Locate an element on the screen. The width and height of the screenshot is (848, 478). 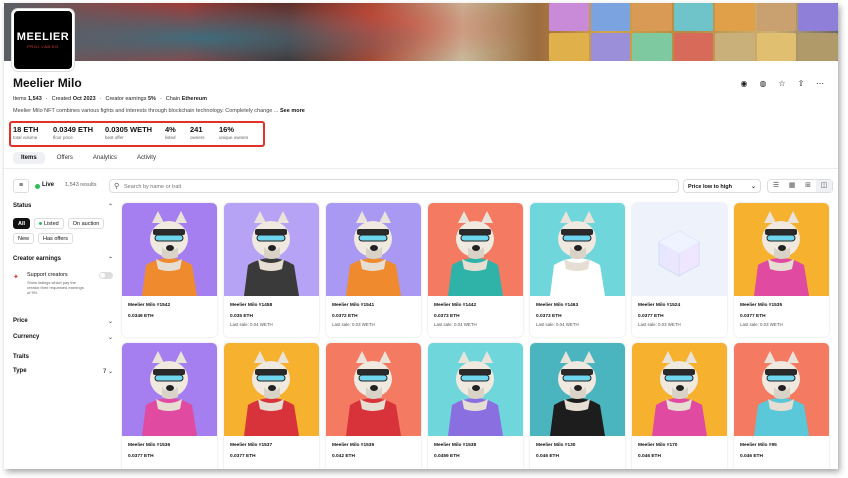
meta-created: Created Oct 2023 is located at coordinates (73, 99).